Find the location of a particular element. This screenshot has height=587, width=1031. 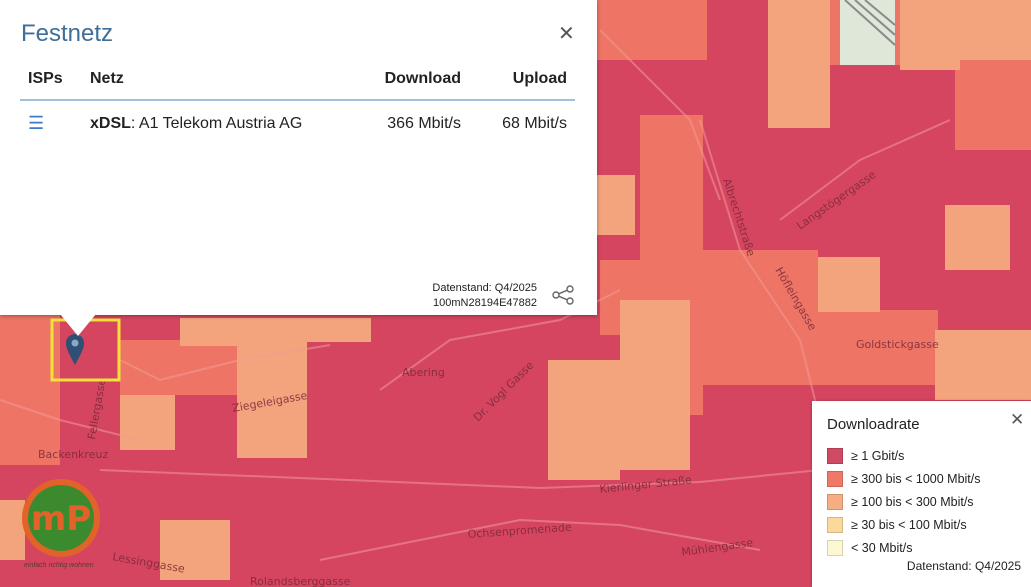

popup-pointer is located at coordinates (78, 325).